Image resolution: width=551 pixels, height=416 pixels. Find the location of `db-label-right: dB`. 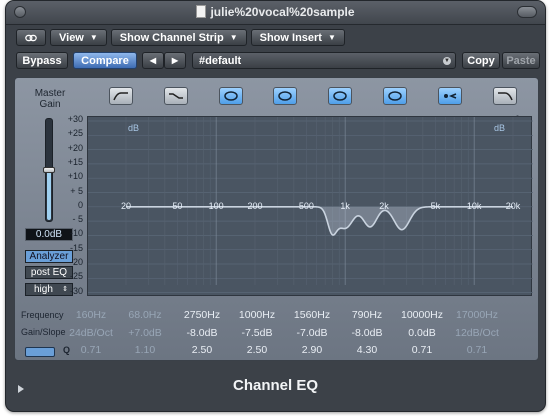

db-label-right: dB is located at coordinates (499, 128).